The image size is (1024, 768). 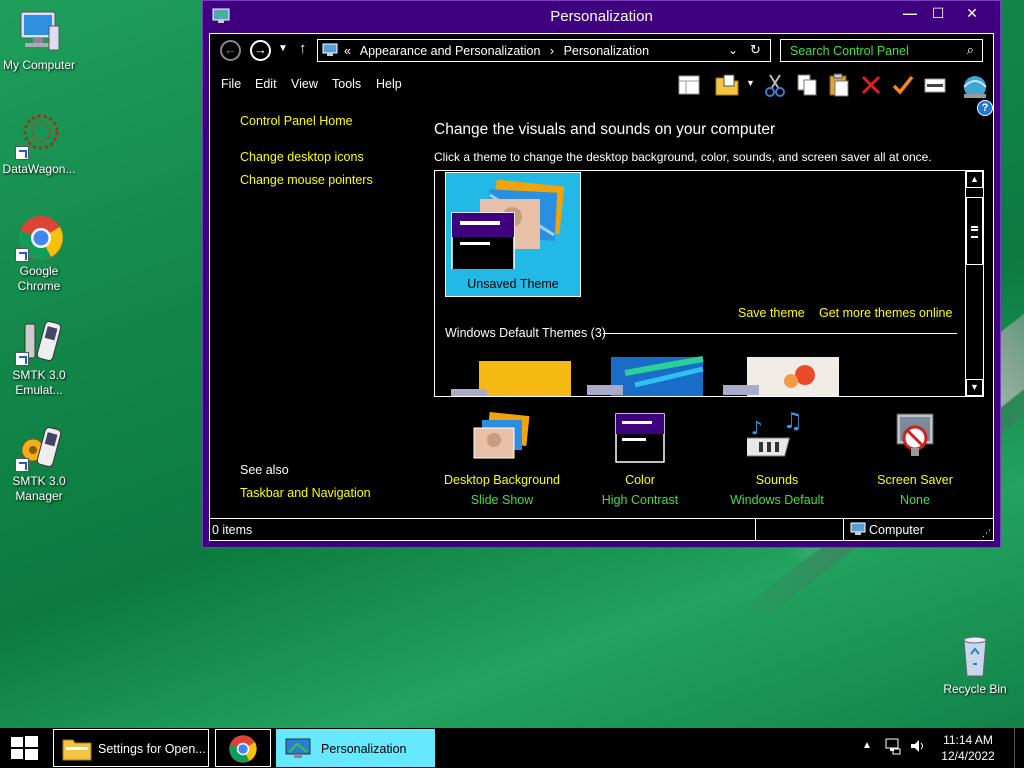 What do you see at coordinates (868, 50) in the screenshot?
I see `search-input` at bounding box center [868, 50].